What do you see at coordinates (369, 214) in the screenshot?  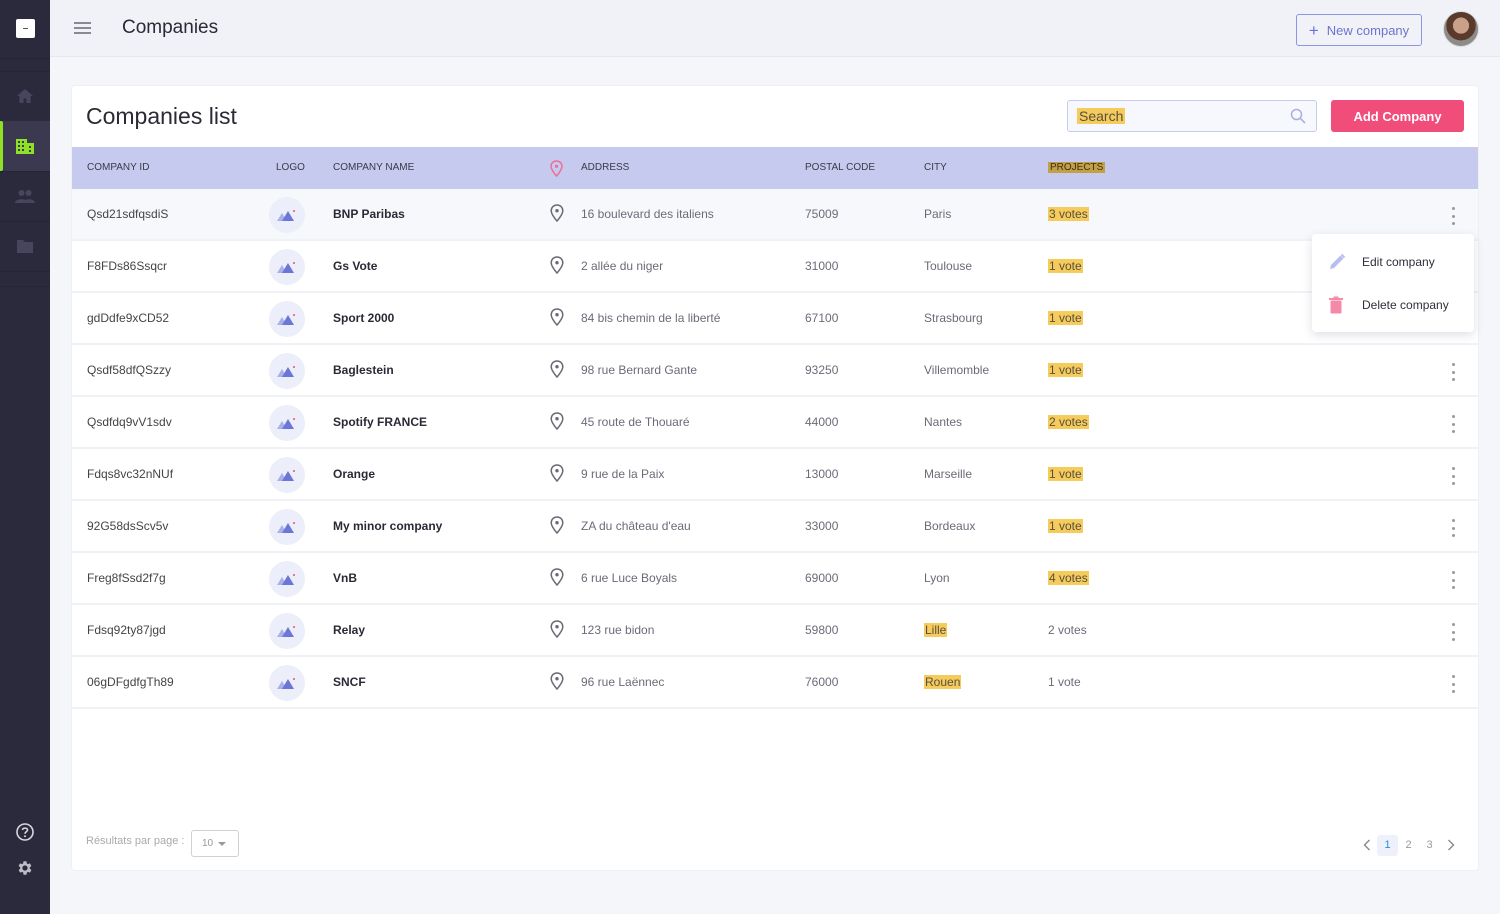 I see `company-name: BNP Paribas` at bounding box center [369, 214].